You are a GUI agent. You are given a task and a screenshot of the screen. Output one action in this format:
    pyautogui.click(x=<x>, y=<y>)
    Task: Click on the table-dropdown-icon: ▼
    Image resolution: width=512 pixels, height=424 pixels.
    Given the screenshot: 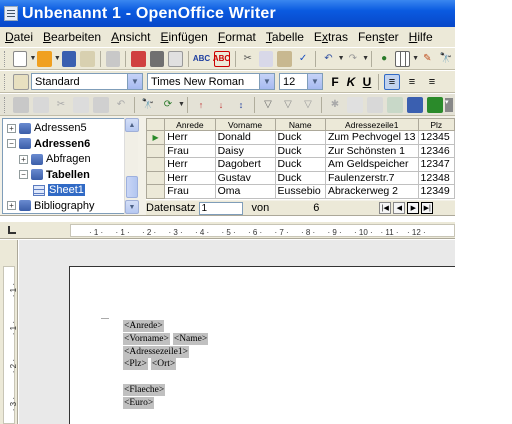 What is the action you would take?
    pyautogui.click(x=415, y=58)
    